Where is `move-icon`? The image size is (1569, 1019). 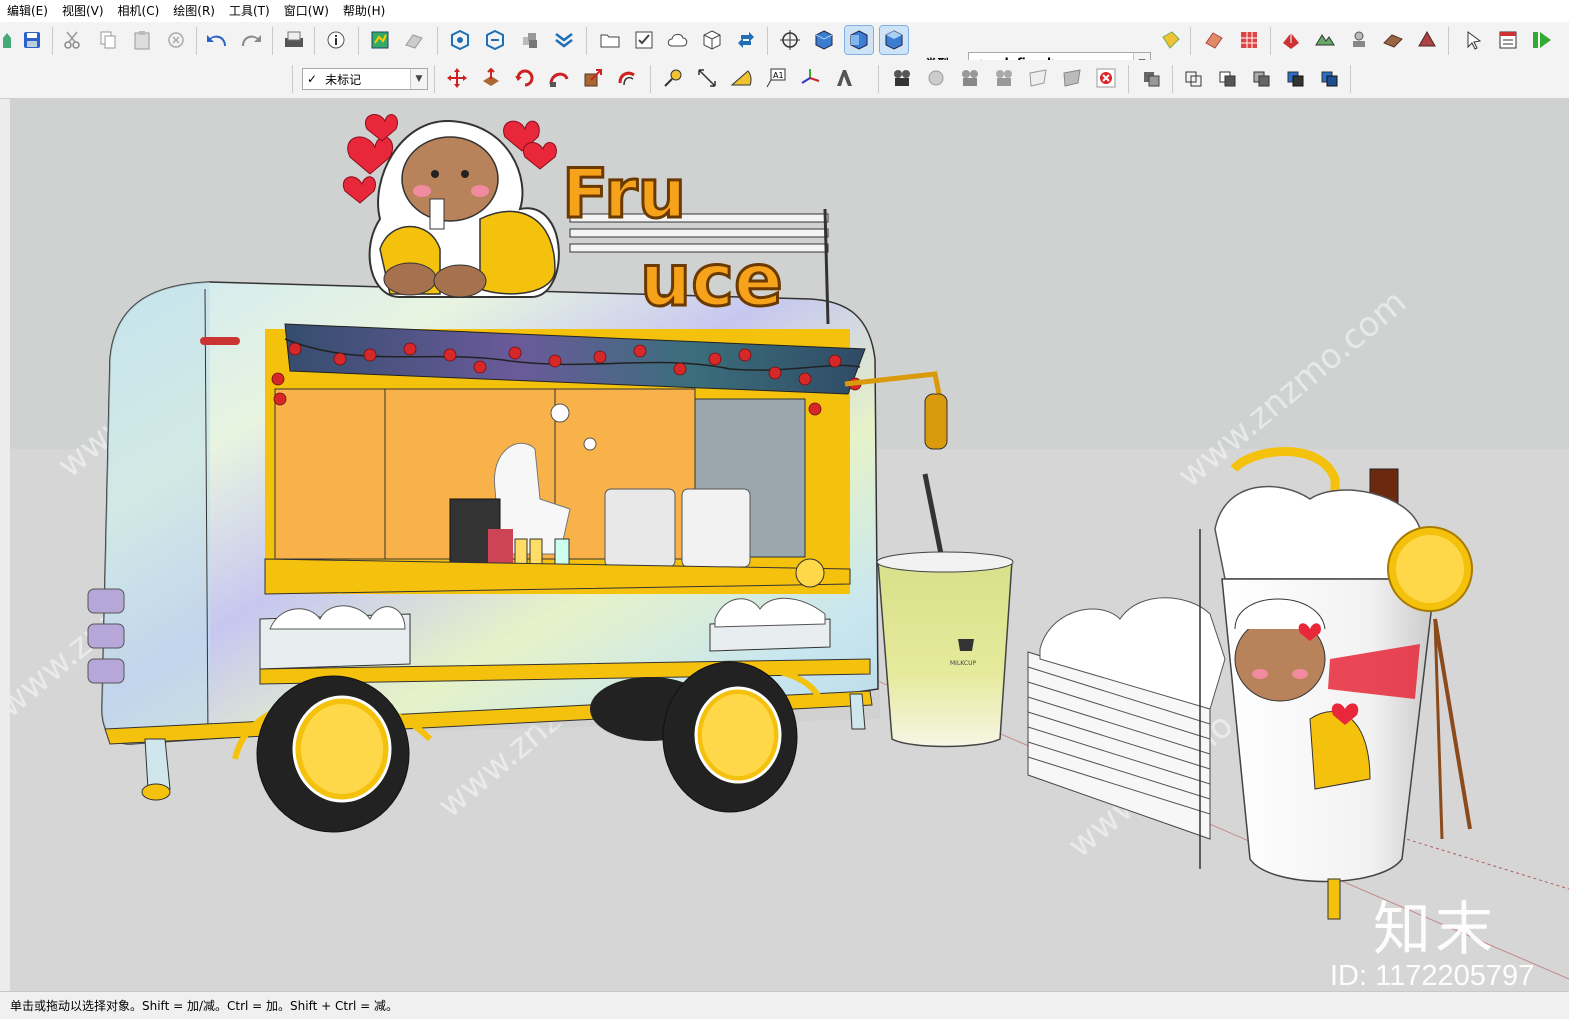 move-icon is located at coordinates (457, 78).